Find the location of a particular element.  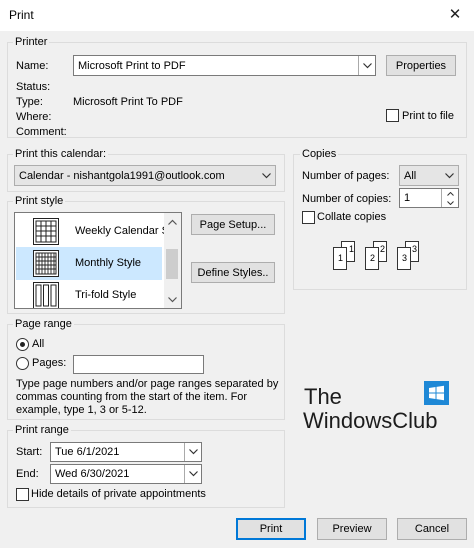

preview-button: Preview is located at coordinates (352, 529).